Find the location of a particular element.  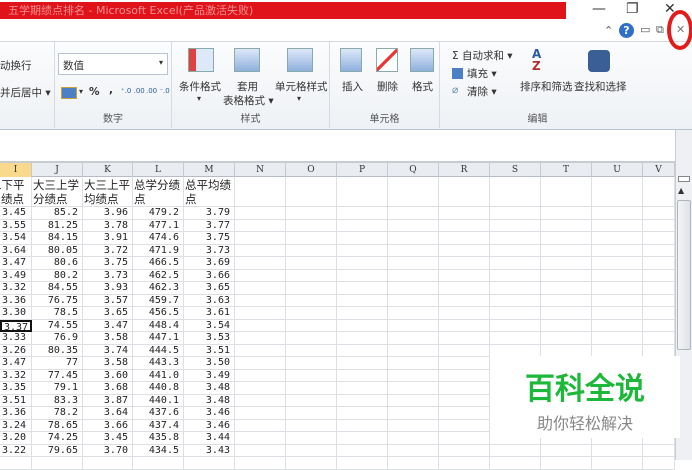

data-cell: 3.58 is located at coordinates (108, 338).